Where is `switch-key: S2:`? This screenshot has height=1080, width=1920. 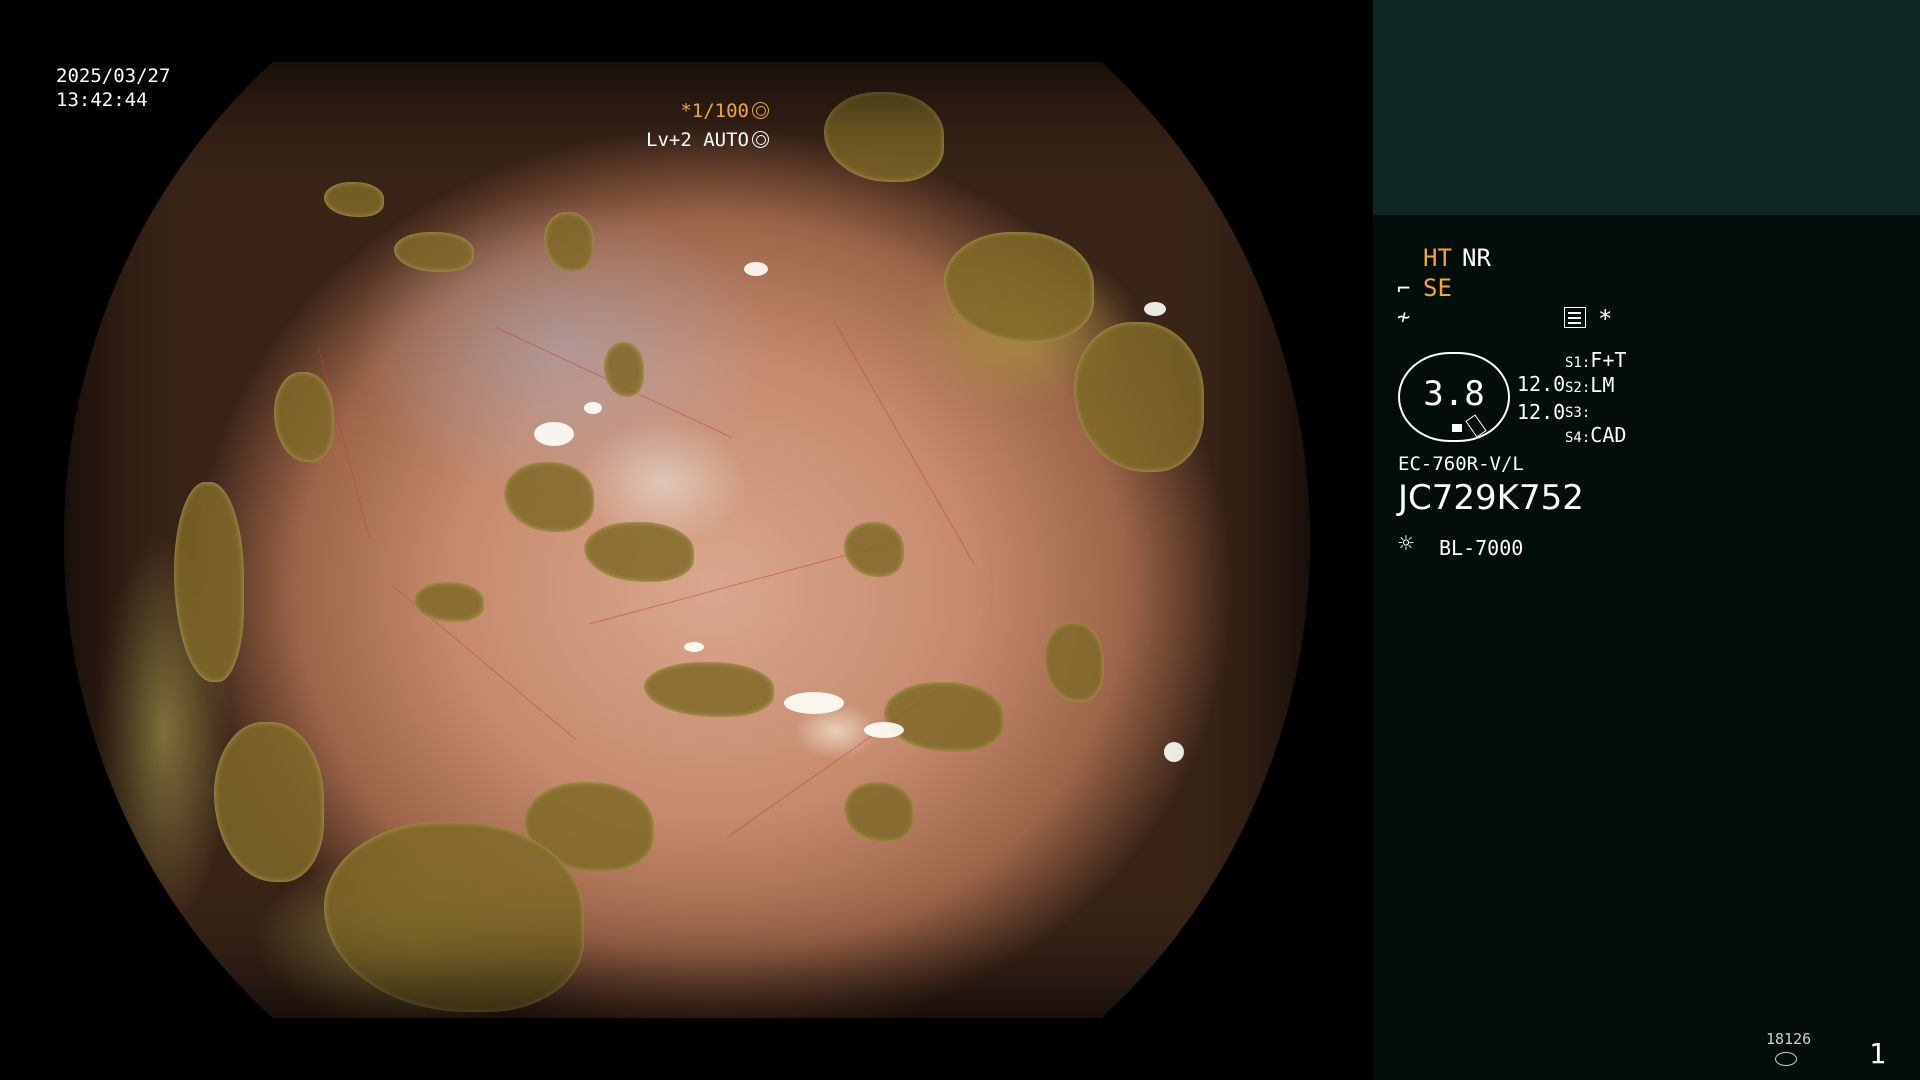 switch-key: S2: is located at coordinates (1578, 388).